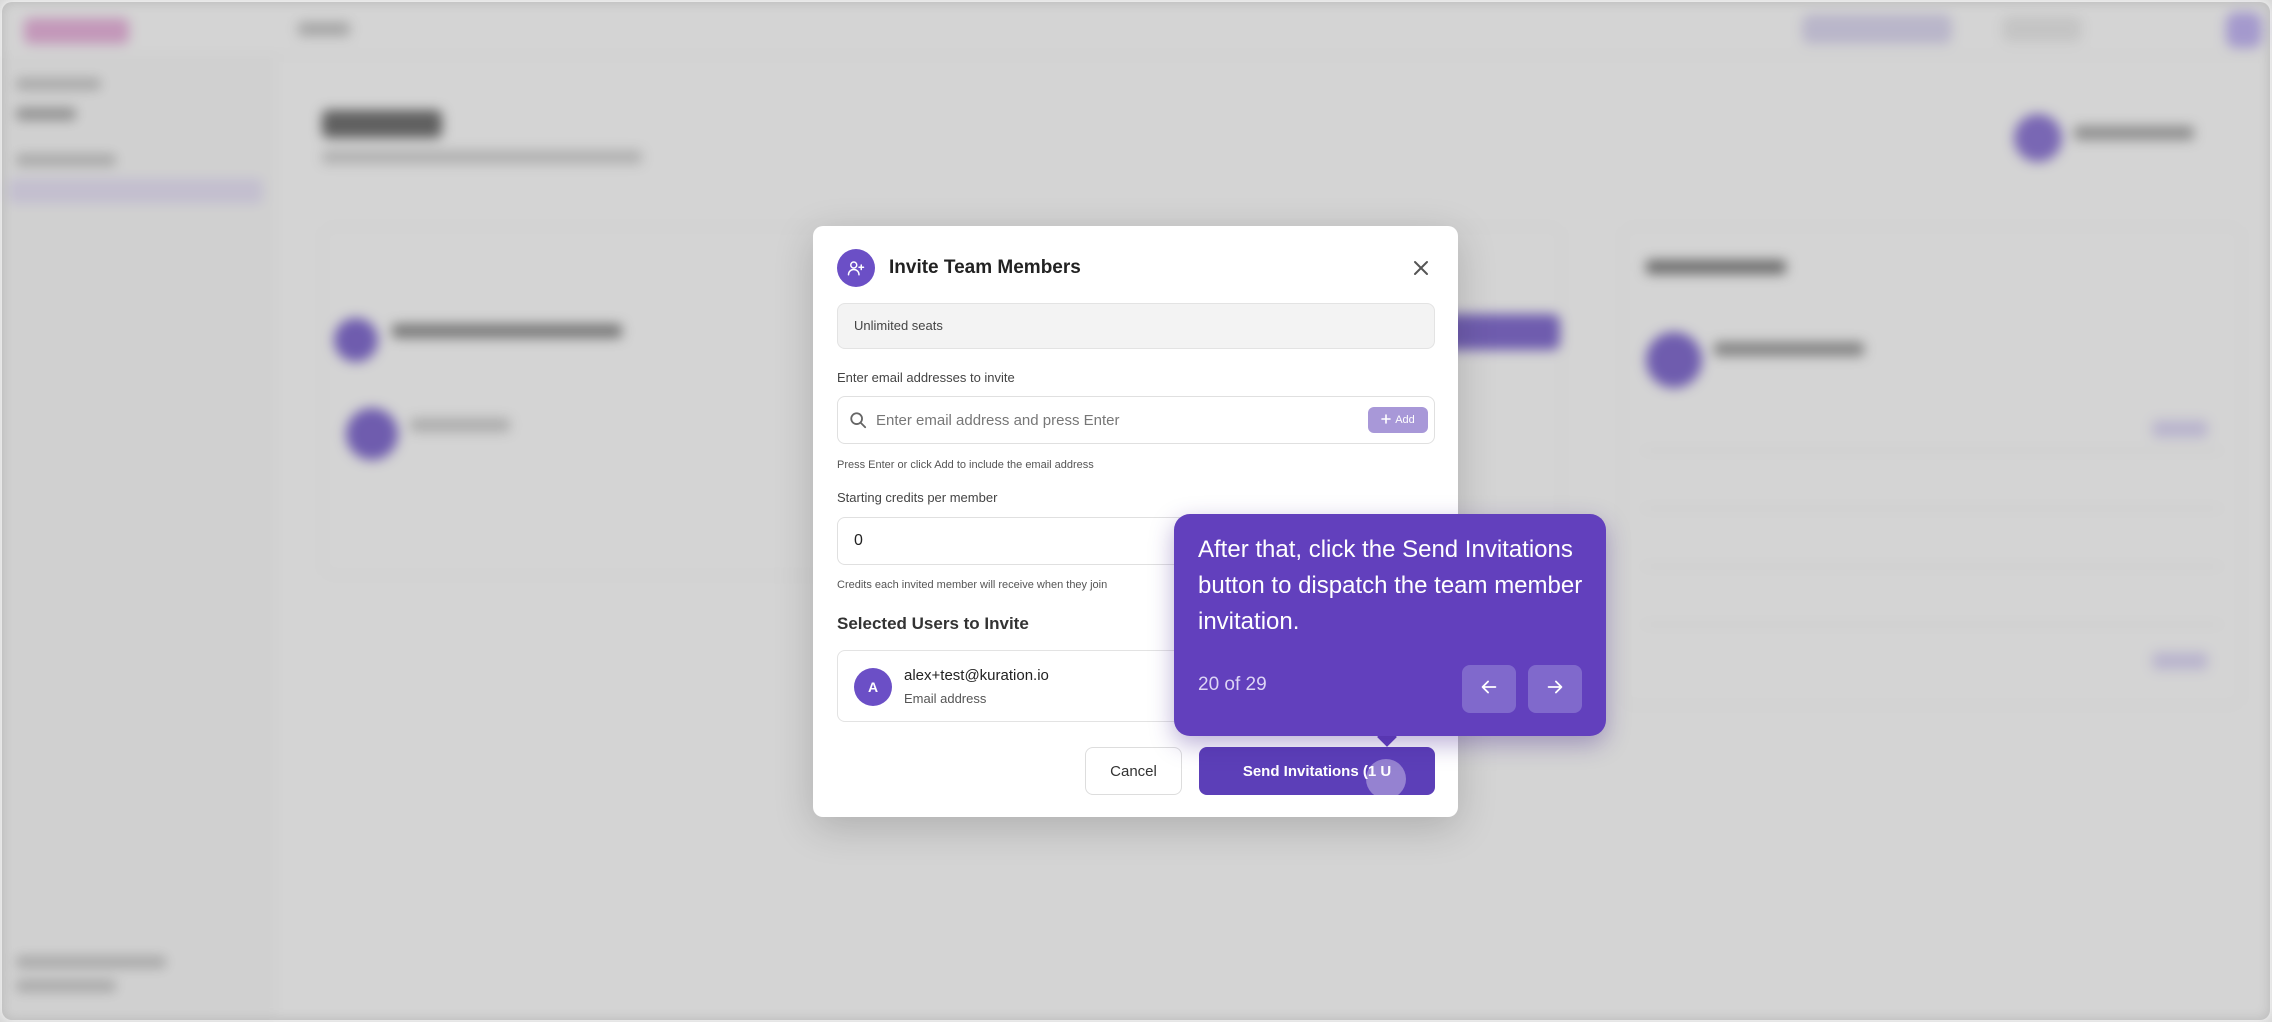 This screenshot has width=2272, height=1022. I want to click on add-label: Add, so click(1405, 420).